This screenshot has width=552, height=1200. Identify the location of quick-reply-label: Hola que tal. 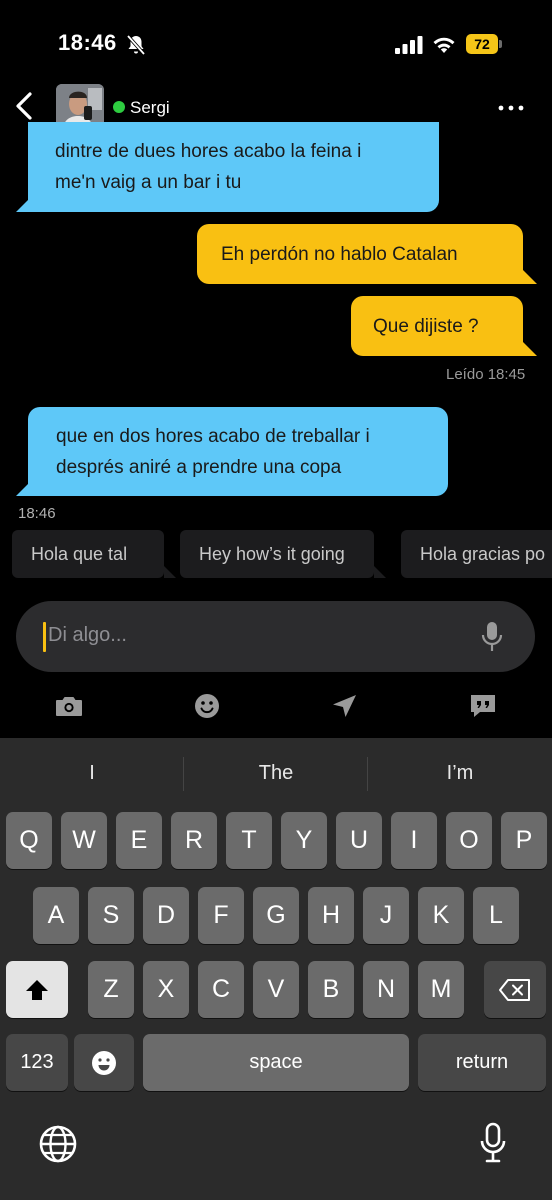
(79, 553).